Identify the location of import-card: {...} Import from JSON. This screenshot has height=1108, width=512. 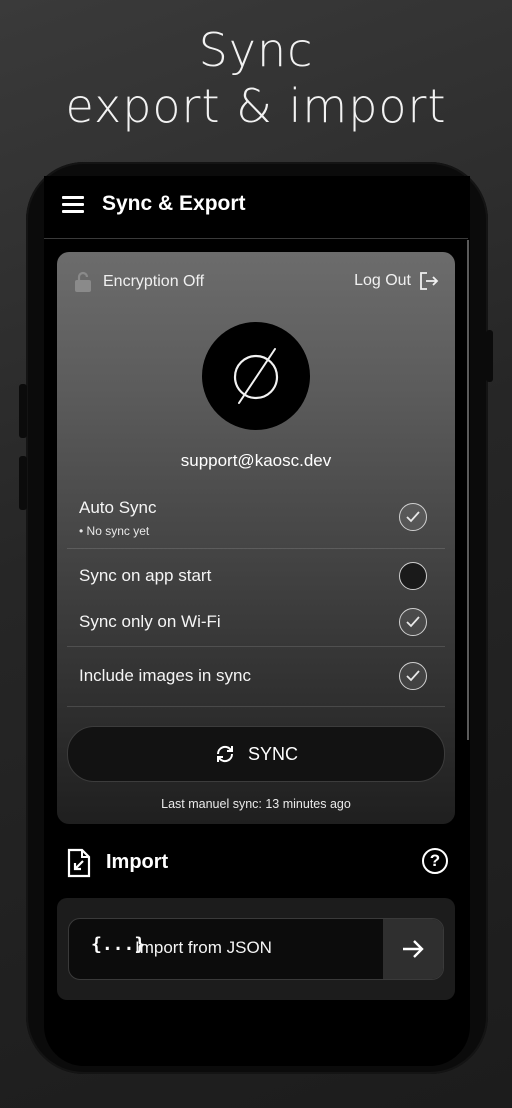
(256, 949).